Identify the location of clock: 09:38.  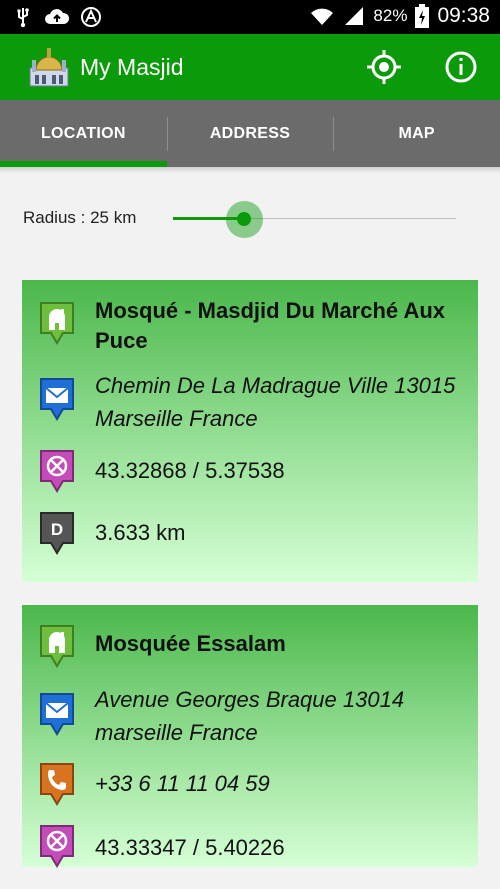
(463, 15).